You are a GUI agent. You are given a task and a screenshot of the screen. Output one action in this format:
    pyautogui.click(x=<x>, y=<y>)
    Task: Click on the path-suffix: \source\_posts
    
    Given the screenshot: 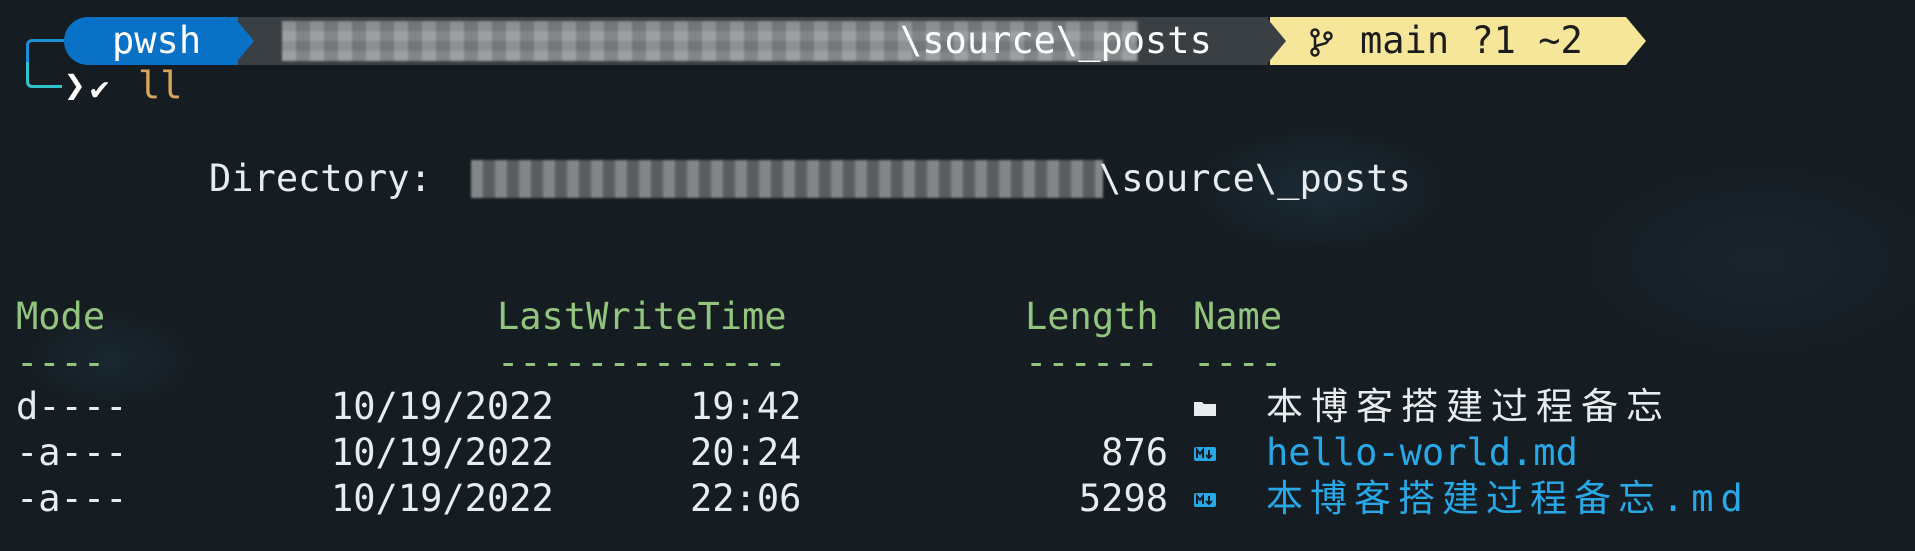 What is the action you would take?
    pyautogui.click(x=1056, y=40)
    